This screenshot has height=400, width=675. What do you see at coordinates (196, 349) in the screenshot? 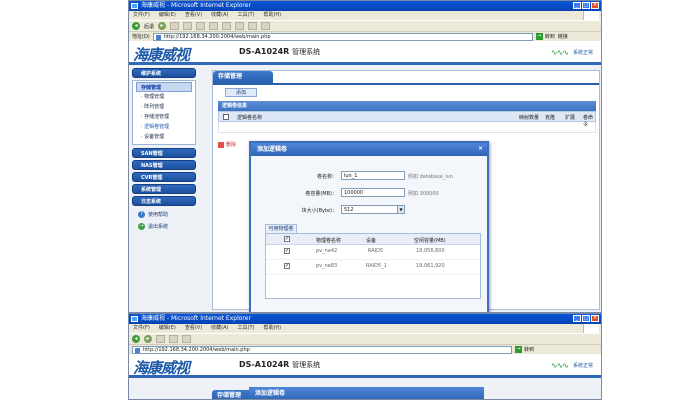
I see `address-value: http://192.168.34.200:2004/web/main.php` at bounding box center [196, 349].